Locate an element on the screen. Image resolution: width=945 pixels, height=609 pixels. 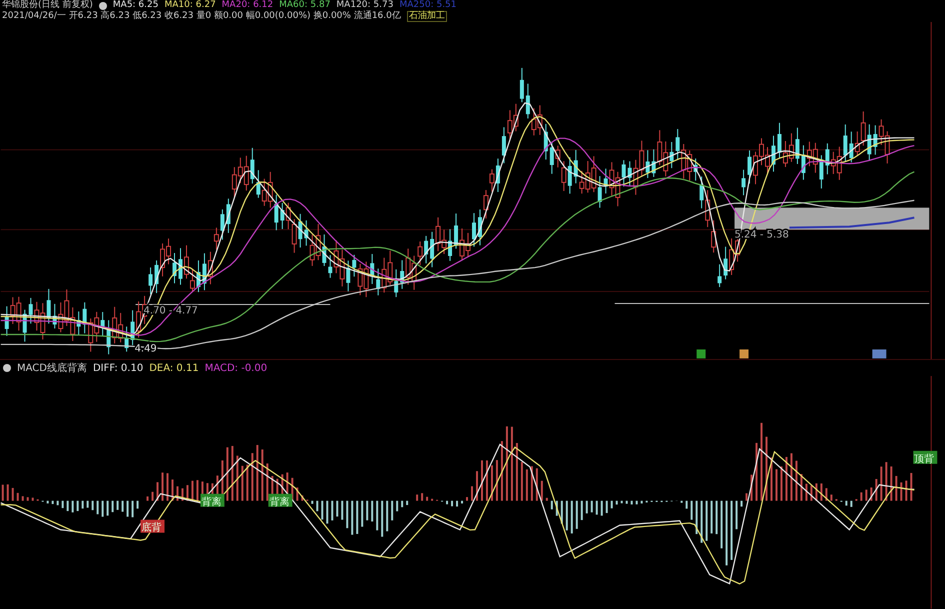
moving-average-reading: MA60: 5.87 is located at coordinates (304, 5).